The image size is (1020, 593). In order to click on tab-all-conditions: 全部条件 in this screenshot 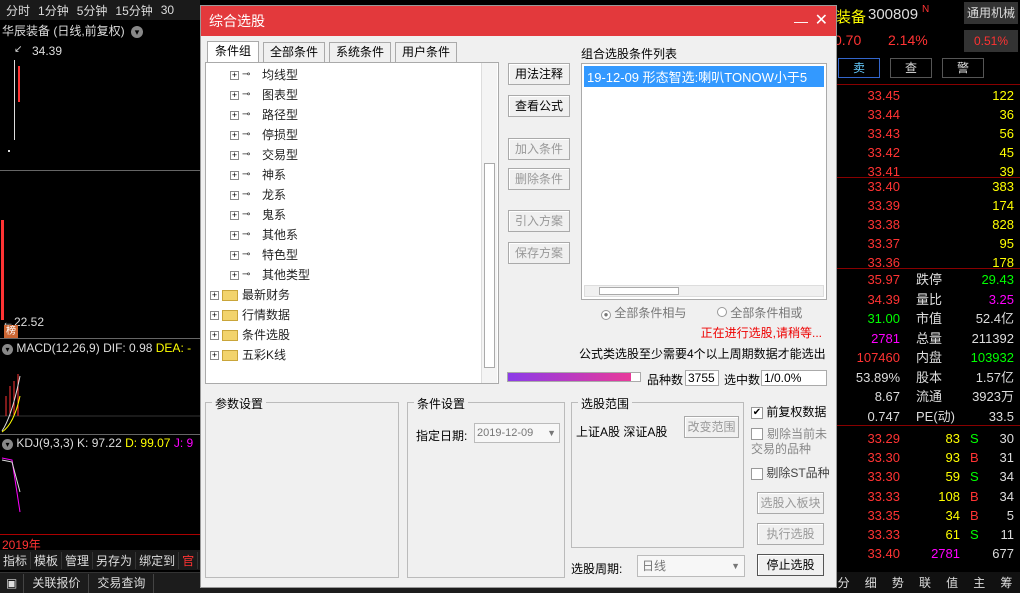, I will do `click(294, 52)`.